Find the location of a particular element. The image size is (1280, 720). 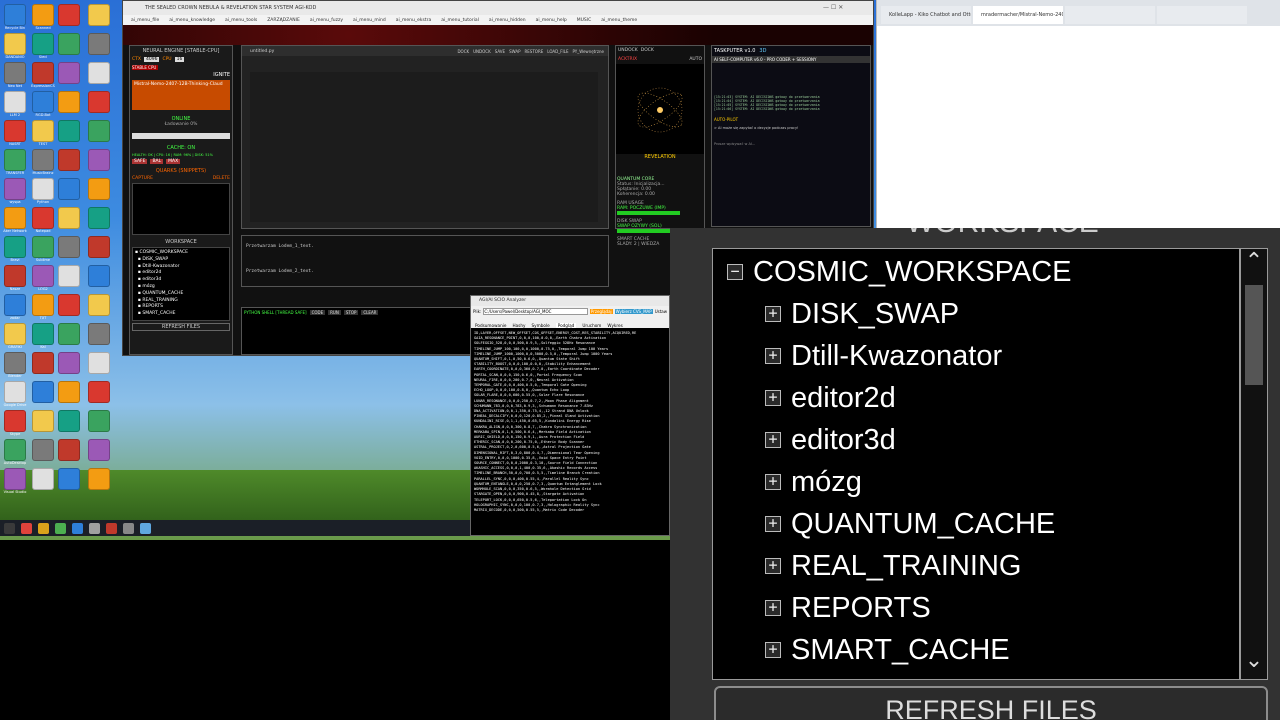

capture-button: CAPTURE is located at coordinates (142, 178).